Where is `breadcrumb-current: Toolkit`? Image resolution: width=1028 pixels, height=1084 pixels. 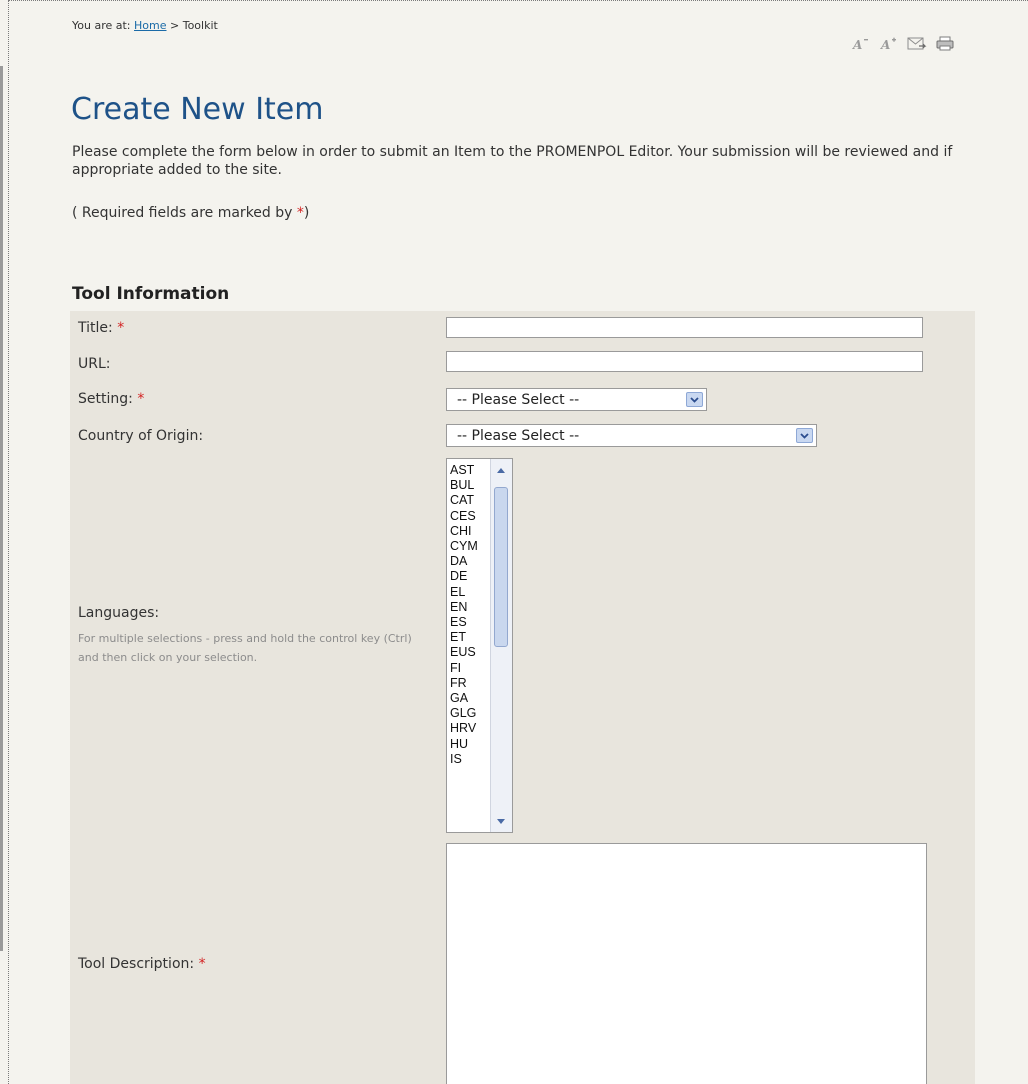 breadcrumb-current: Toolkit is located at coordinates (200, 25).